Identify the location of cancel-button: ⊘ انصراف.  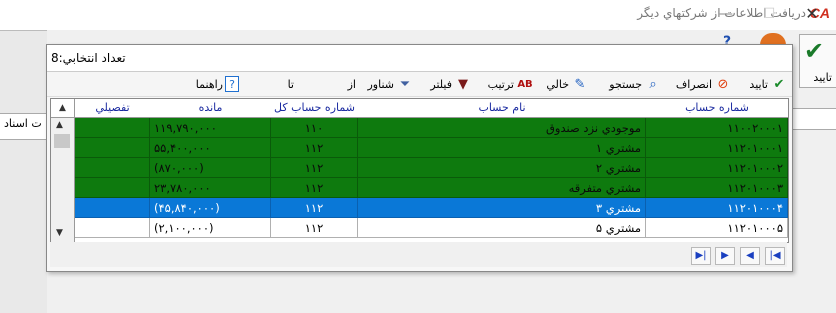
(704, 84).